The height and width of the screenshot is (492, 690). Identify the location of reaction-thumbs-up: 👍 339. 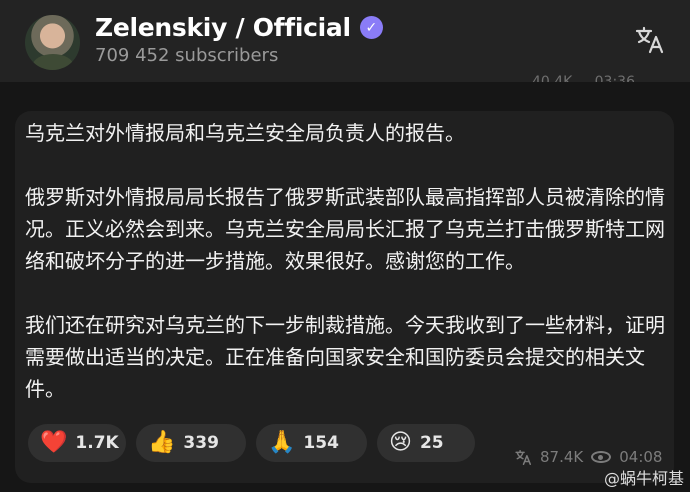
(191, 443).